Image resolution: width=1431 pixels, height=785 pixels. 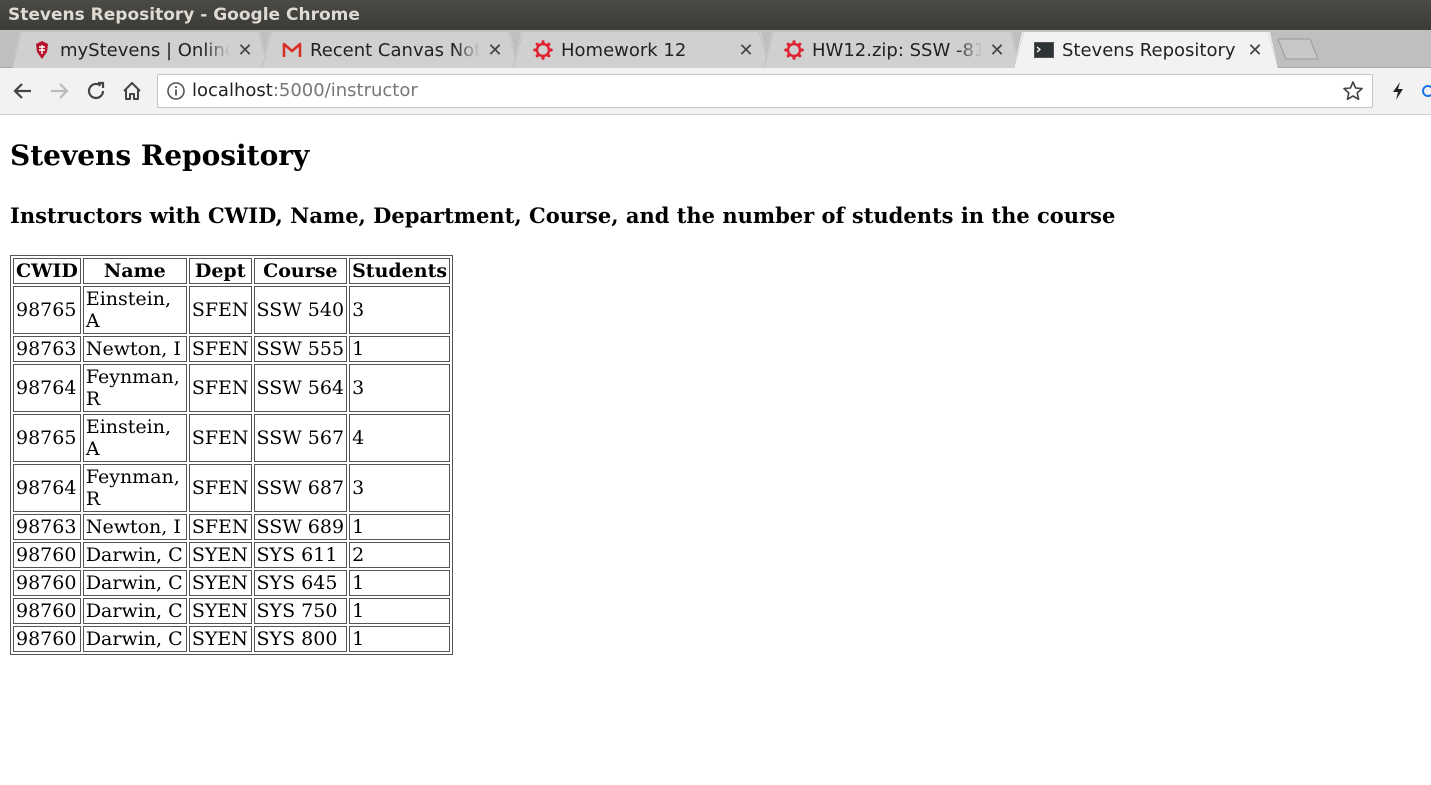 I want to click on forward-icon, so click(x=59, y=91).